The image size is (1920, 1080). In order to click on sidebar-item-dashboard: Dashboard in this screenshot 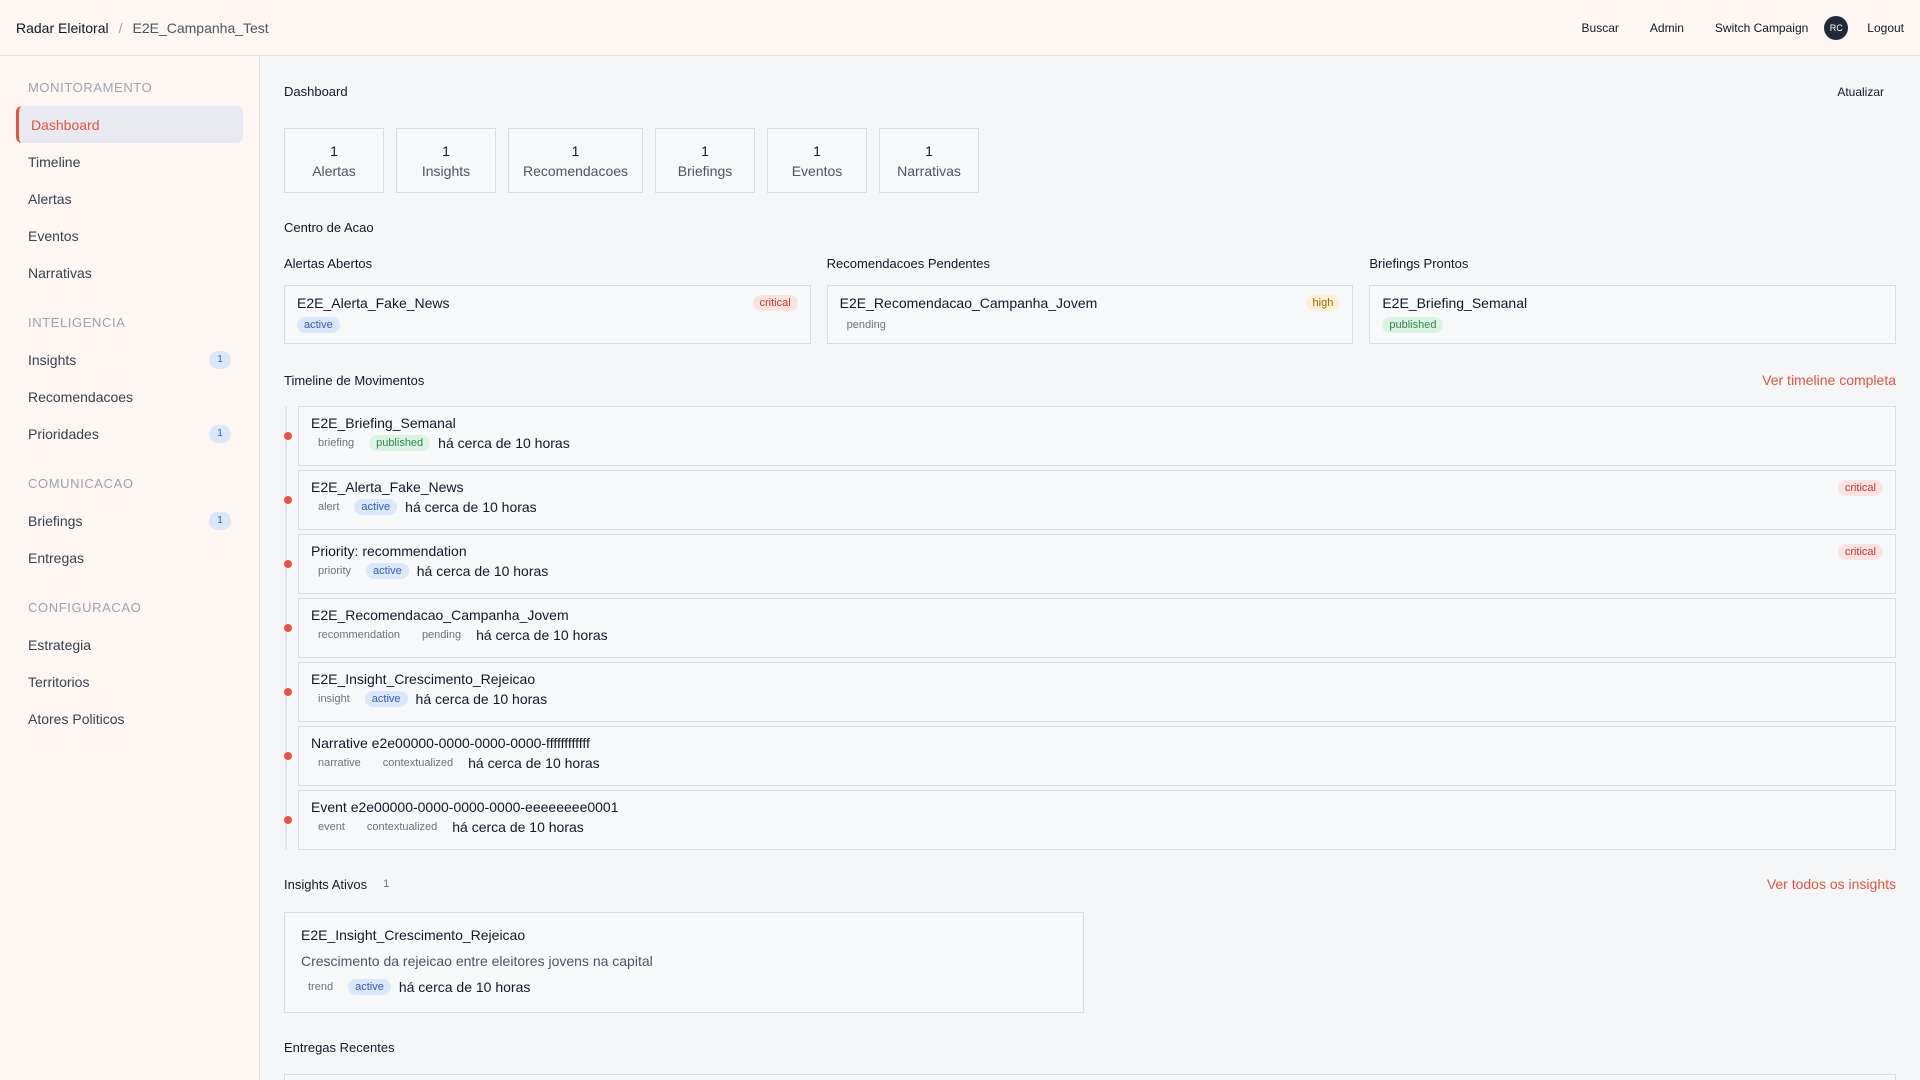, I will do `click(129, 124)`.